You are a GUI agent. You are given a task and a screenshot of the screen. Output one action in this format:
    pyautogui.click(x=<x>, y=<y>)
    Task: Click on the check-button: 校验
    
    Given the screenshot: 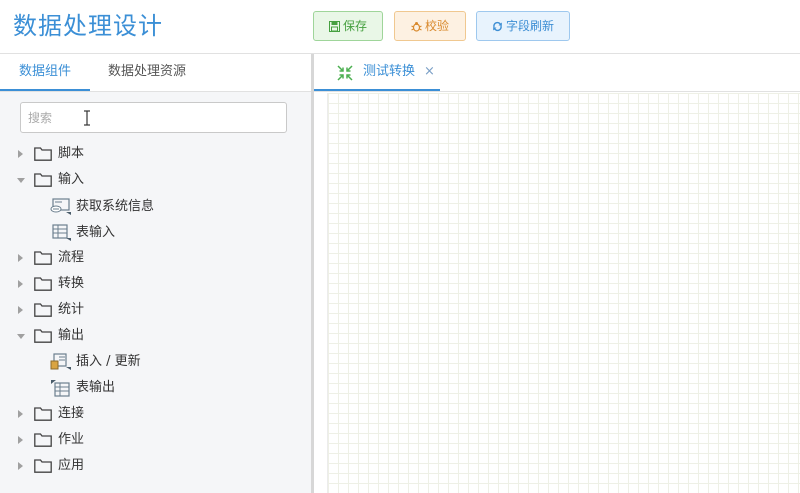 What is the action you would take?
    pyautogui.click(x=430, y=26)
    